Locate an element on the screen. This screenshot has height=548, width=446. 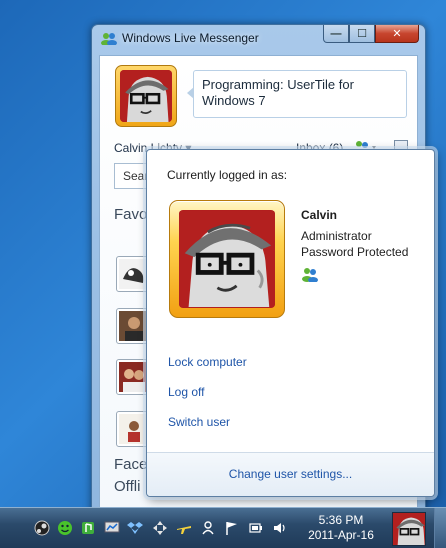
lock-computer-link: Lock computer is located at coordinates (207, 362).